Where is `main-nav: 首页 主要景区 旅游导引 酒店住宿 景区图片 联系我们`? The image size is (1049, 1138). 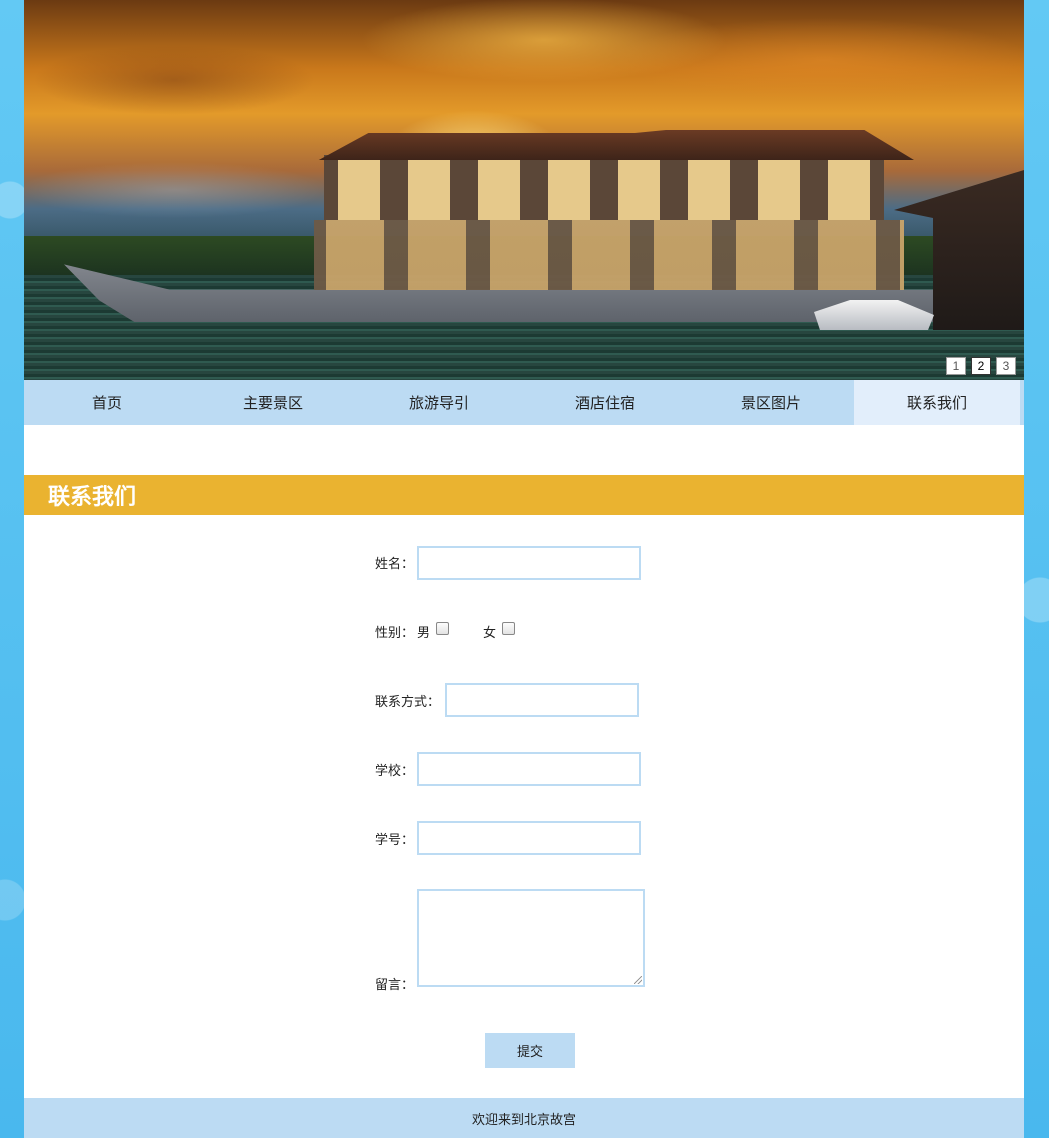
main-nav: 首页 主要景区 旅游导引 酒店住宿 景区图片 联系我们 is located at coordinates (524, 402).